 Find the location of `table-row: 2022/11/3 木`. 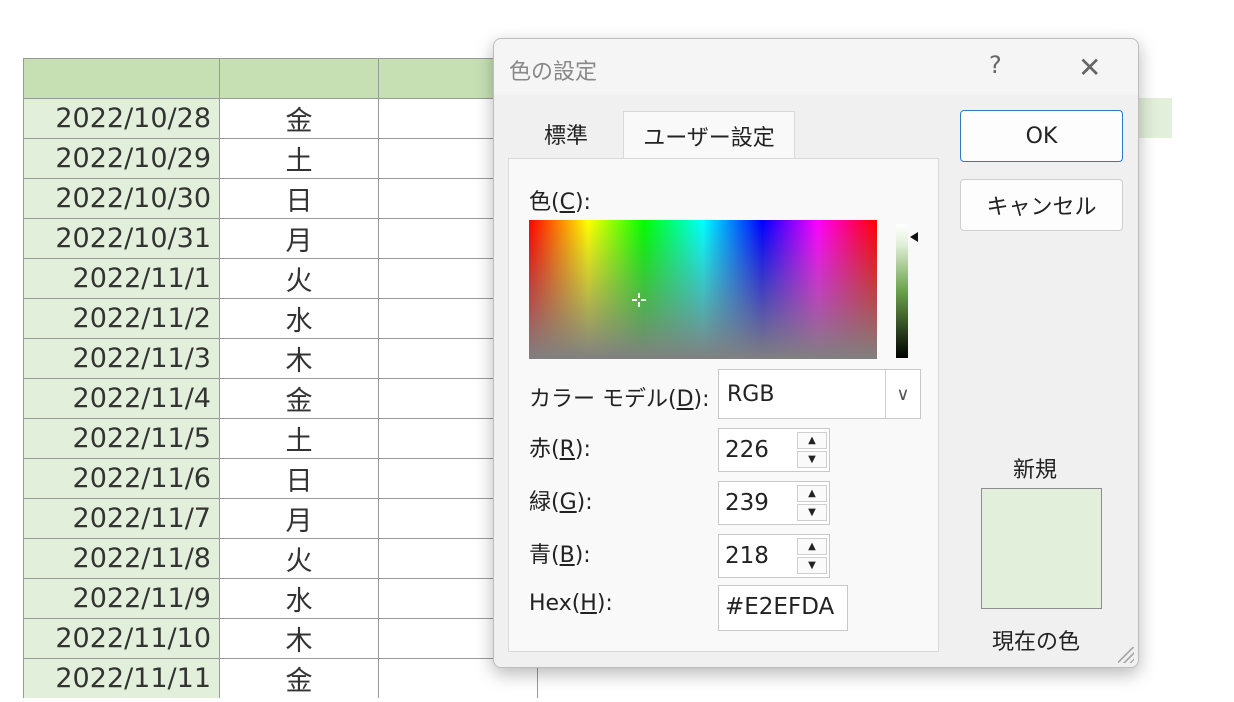

table-row: 2022/11/3 木 is located at coordinates (280, 358).